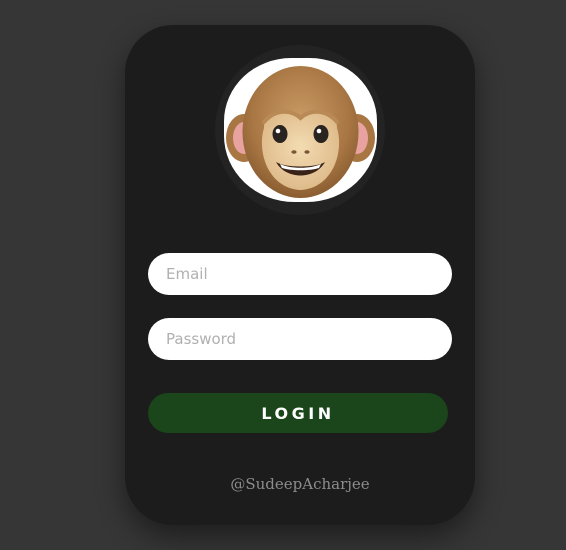 The image size is (566, 550). I want to click on email-input, so click(300, 274).